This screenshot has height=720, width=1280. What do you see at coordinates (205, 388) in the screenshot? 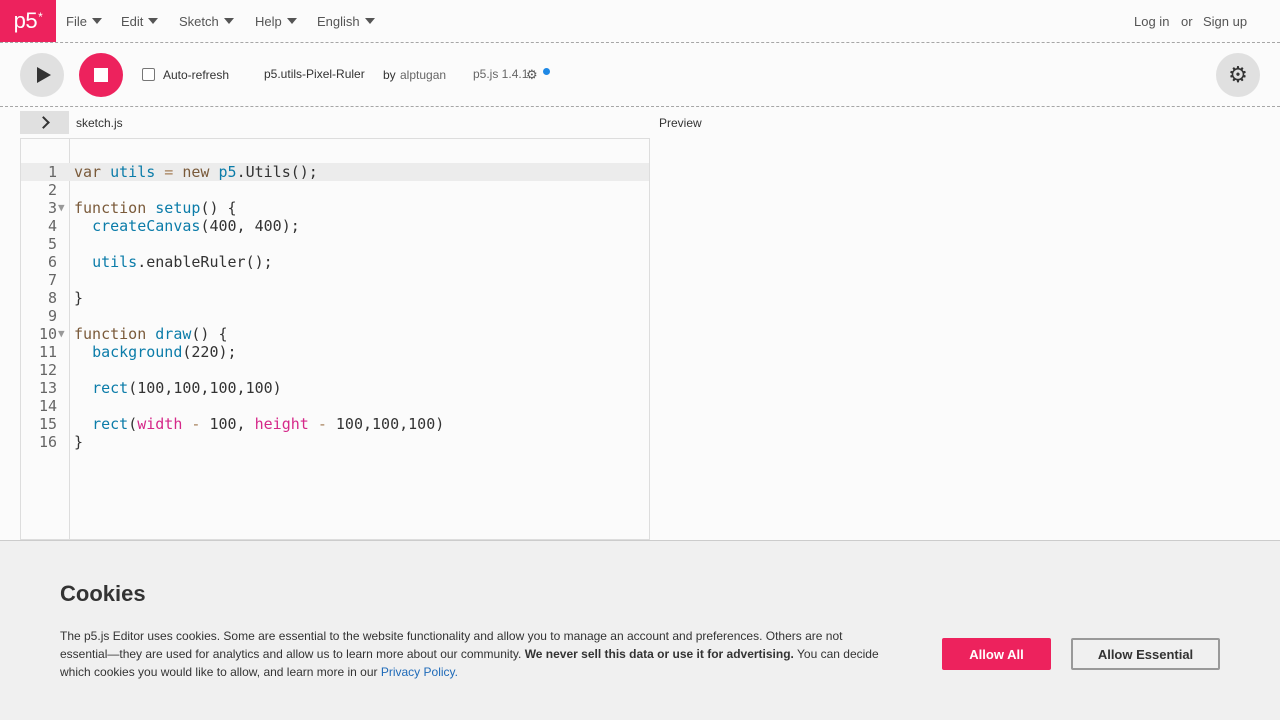
I see `code-token: (100,100,100,100)` at bounding box center [205, 388].